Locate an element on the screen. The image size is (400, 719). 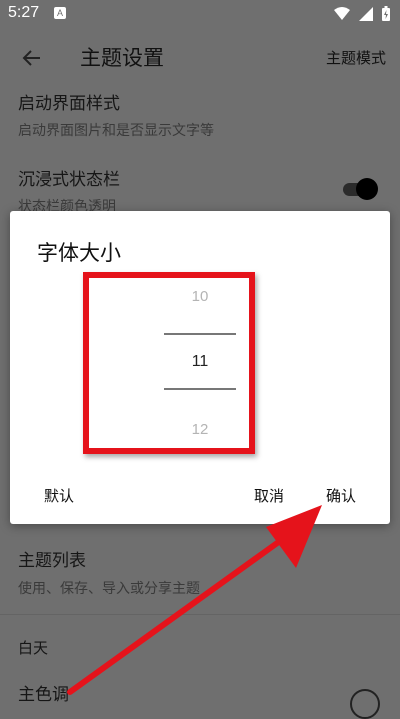
app-notification-icon: A is located at coordinates (60, 13).